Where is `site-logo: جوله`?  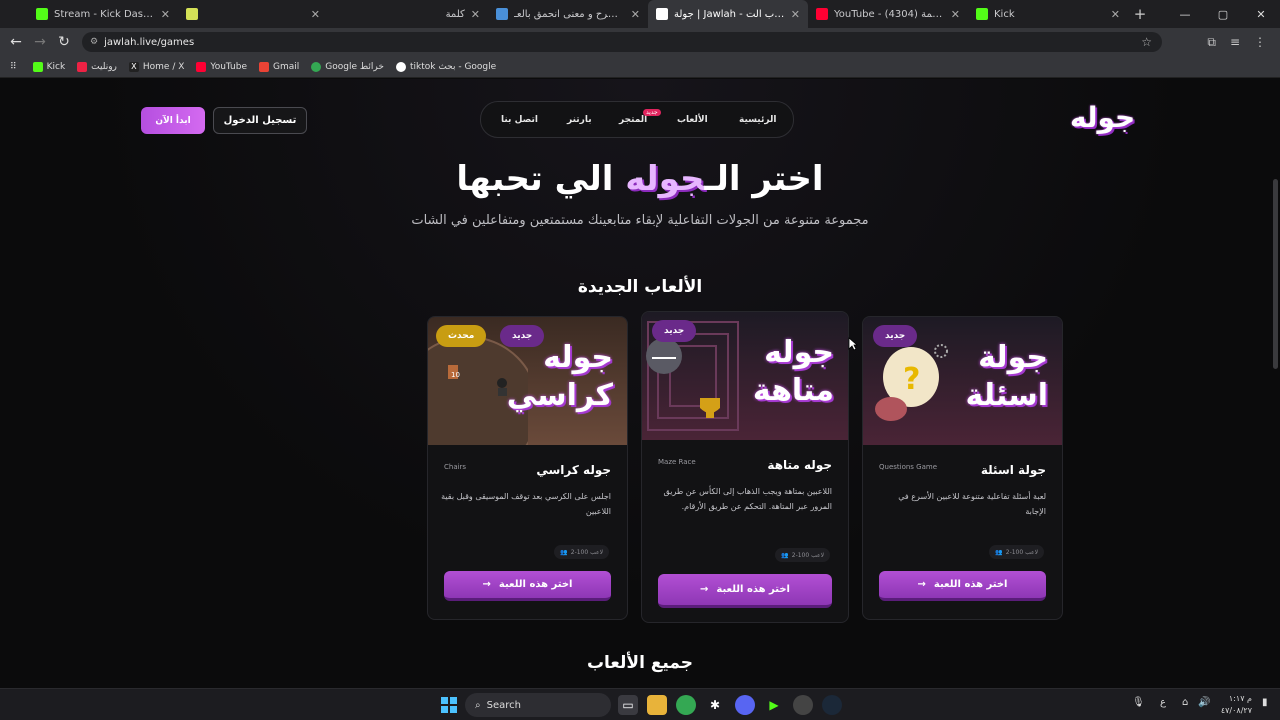 site-logo: جوله is located at coordinates (1102, 117).